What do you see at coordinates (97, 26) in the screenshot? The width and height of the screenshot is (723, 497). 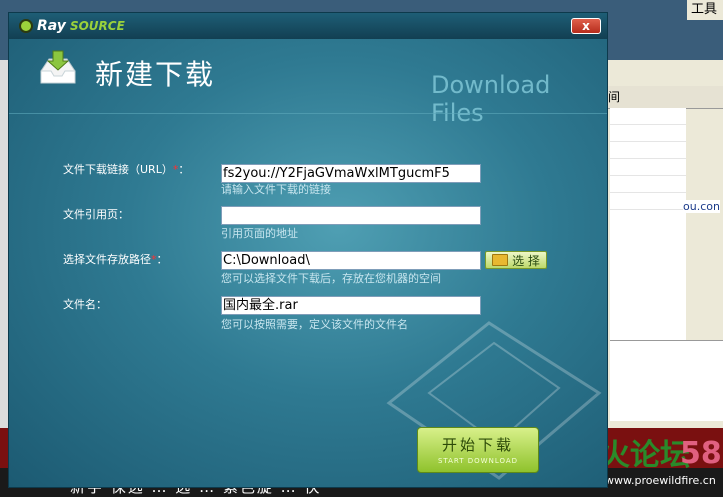 I see `brand-source: SOURCE` at bounding box center [97, 26].